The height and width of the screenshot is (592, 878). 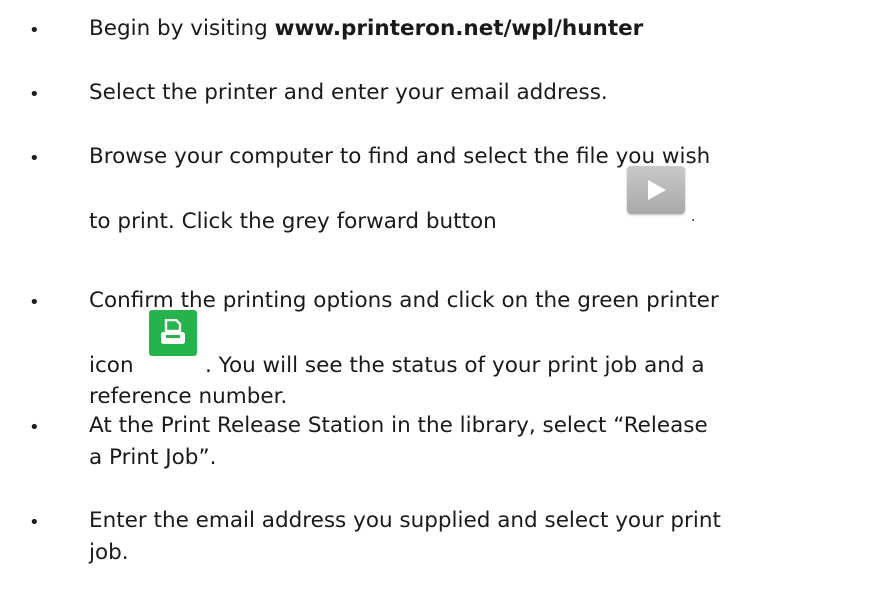 I want to click on step-6-line-2: job., so click(x=109, y=552).